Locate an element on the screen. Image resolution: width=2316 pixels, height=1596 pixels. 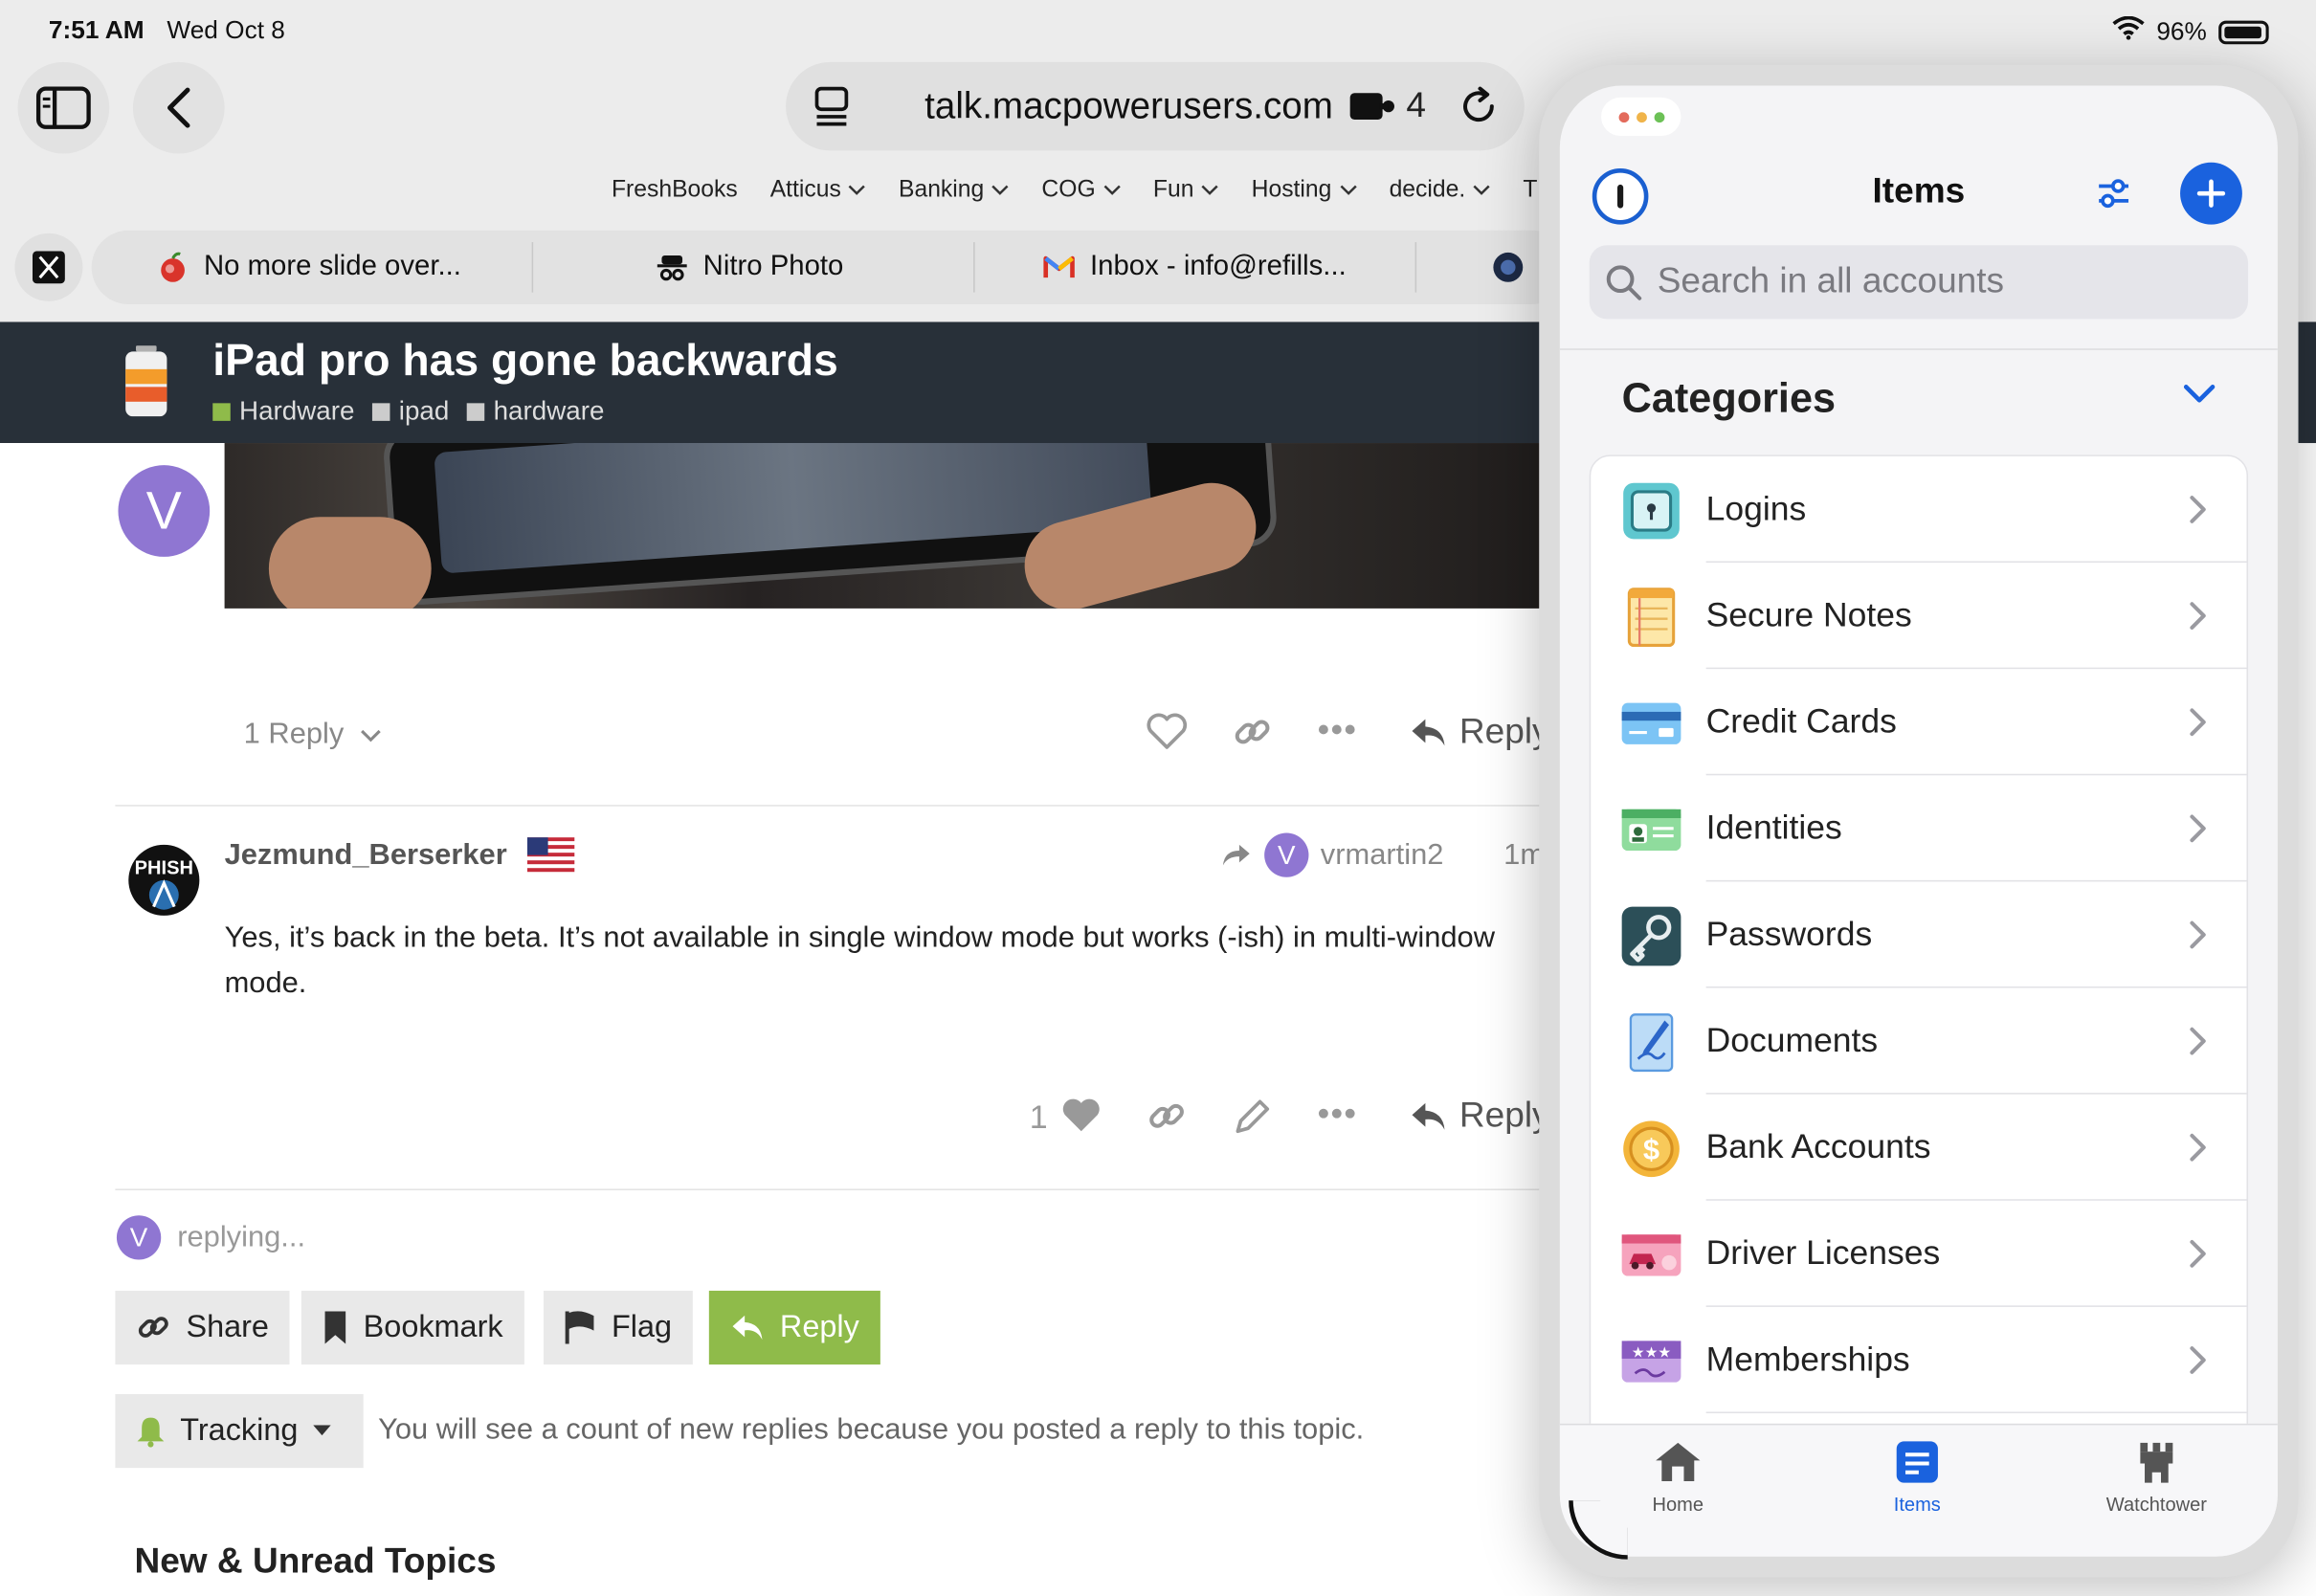
pencil-icon is located at coordinates (1253, 1117).